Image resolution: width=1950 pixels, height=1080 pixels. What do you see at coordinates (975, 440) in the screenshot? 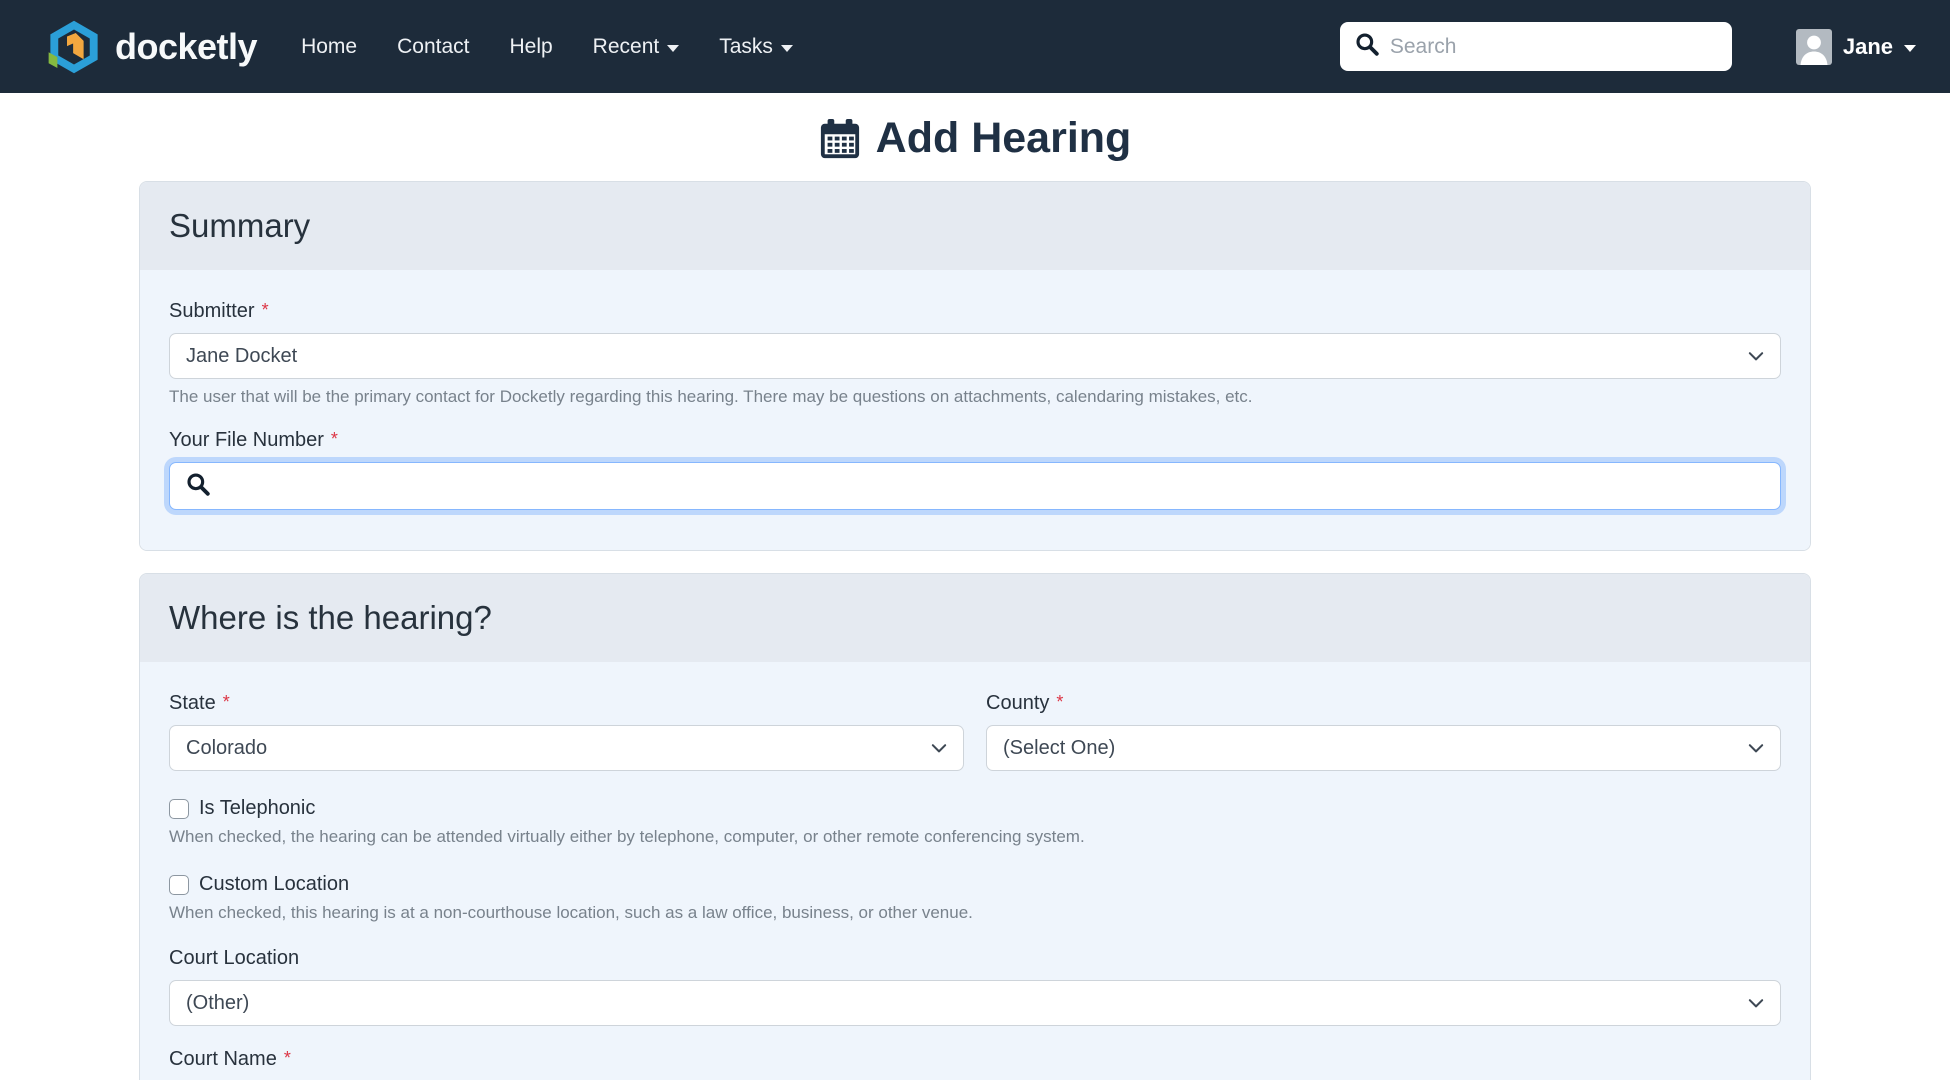
I see `file-number-label: Your File Number *` at bounding box center [975, 440].